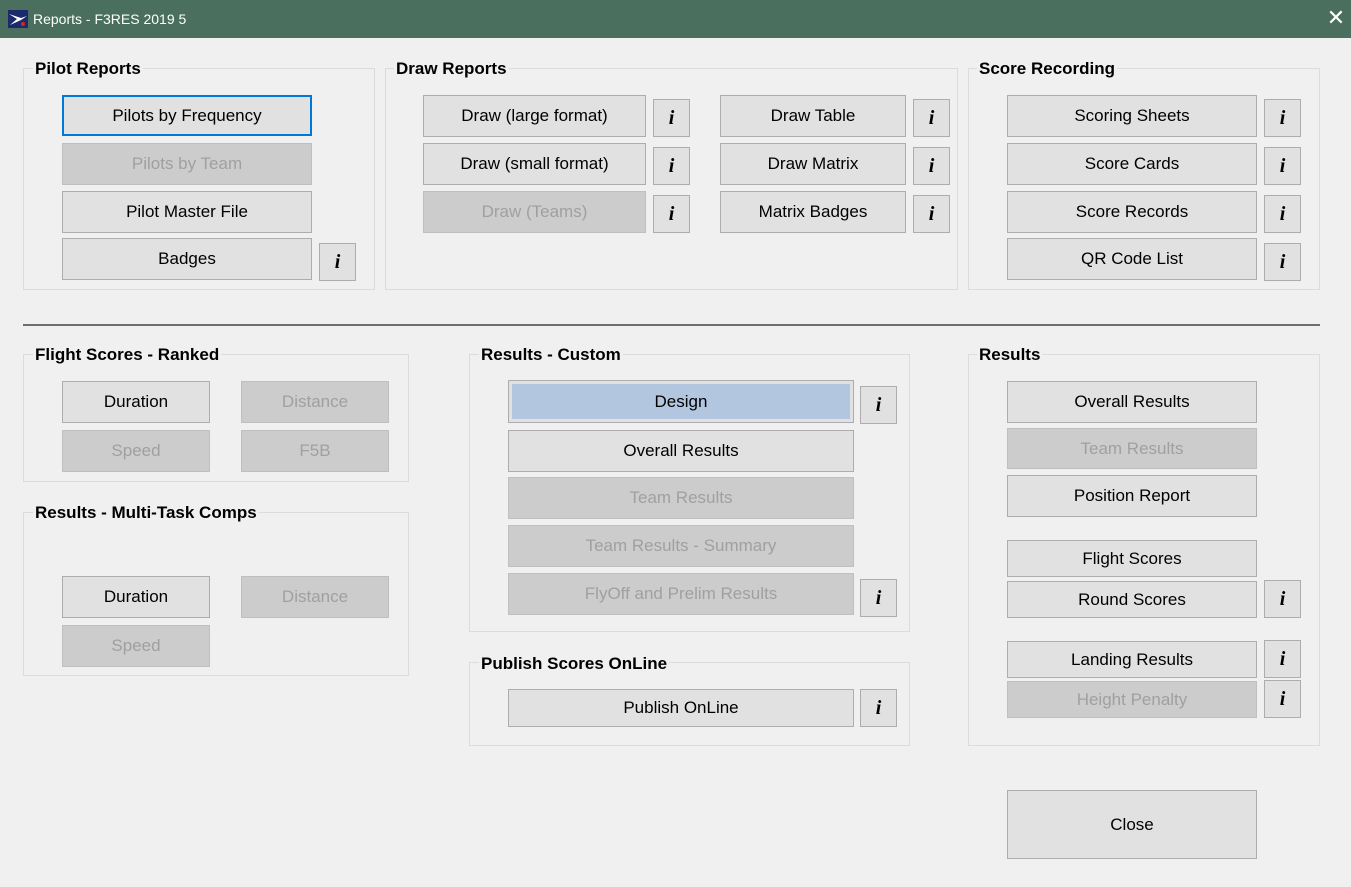 The height and width of the screenshot is (887, 1351). Describe the element at coordinates (136, 402) in the screenshot. I see `ranked-duration-button: Duration` at that location.